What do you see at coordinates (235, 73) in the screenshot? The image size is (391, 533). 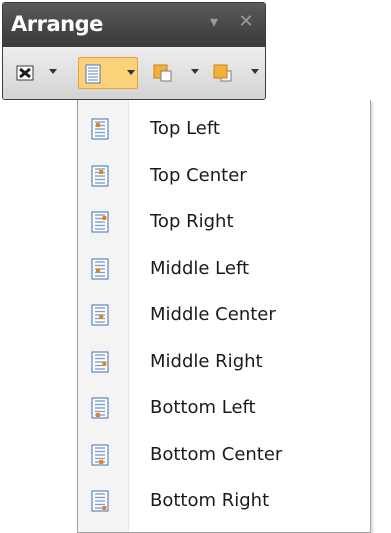 I see `send-to-back-button` at bounding box center [235, 73].